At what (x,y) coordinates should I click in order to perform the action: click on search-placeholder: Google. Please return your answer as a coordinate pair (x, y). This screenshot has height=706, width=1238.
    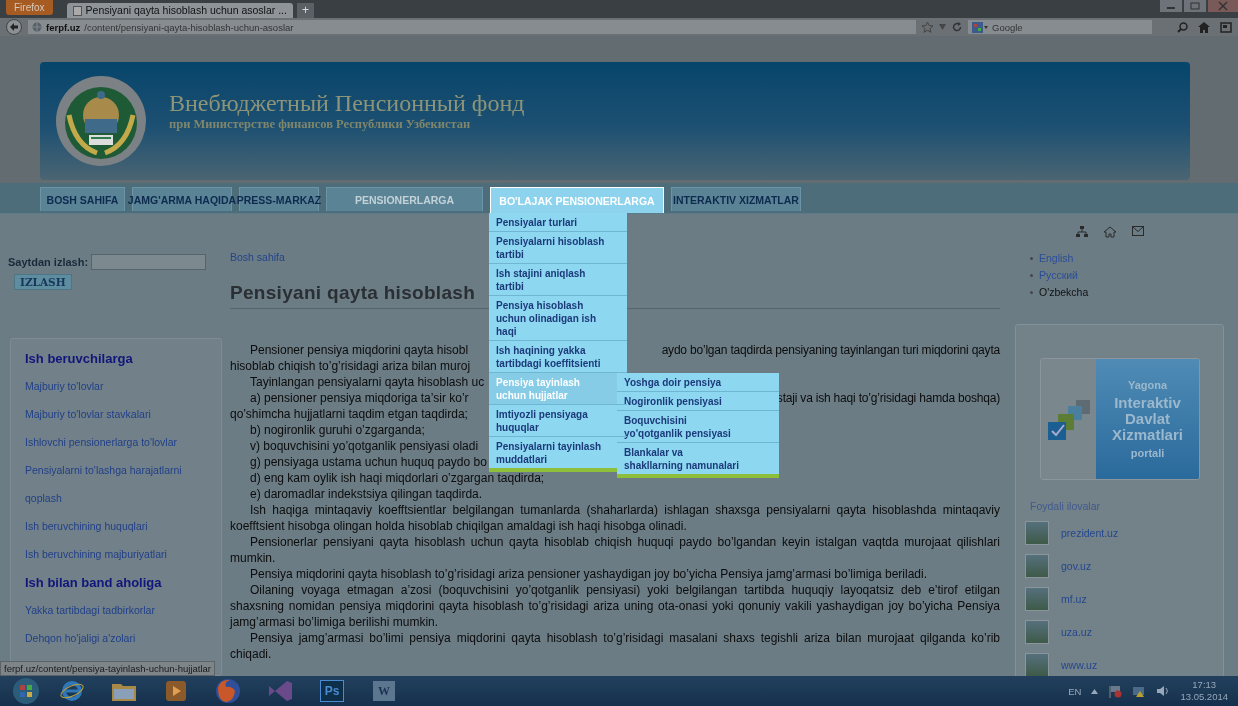
    Looking at the image, I should click on (1007, 27).